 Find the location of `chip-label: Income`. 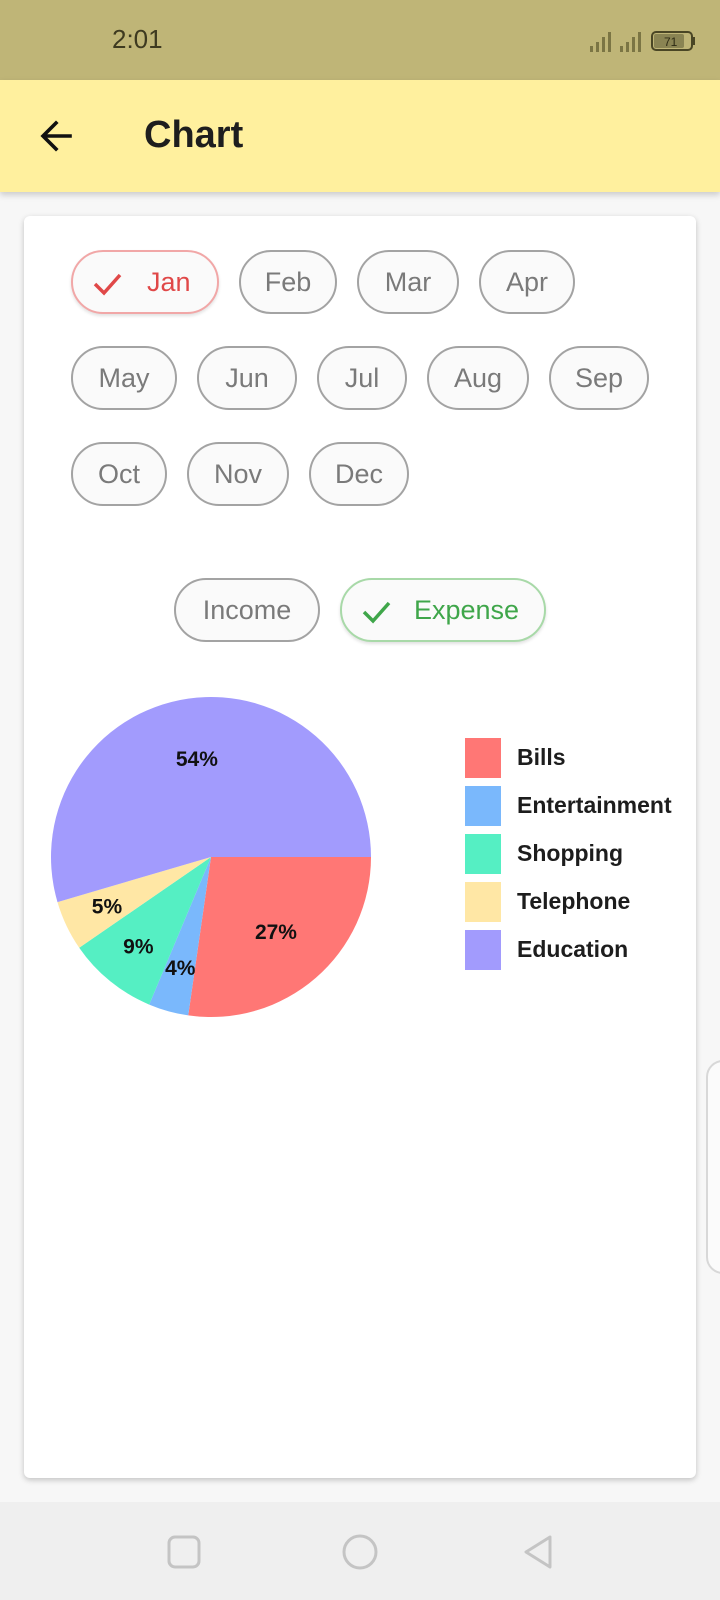

chip-label: Income is located at coordinates (247, 610).